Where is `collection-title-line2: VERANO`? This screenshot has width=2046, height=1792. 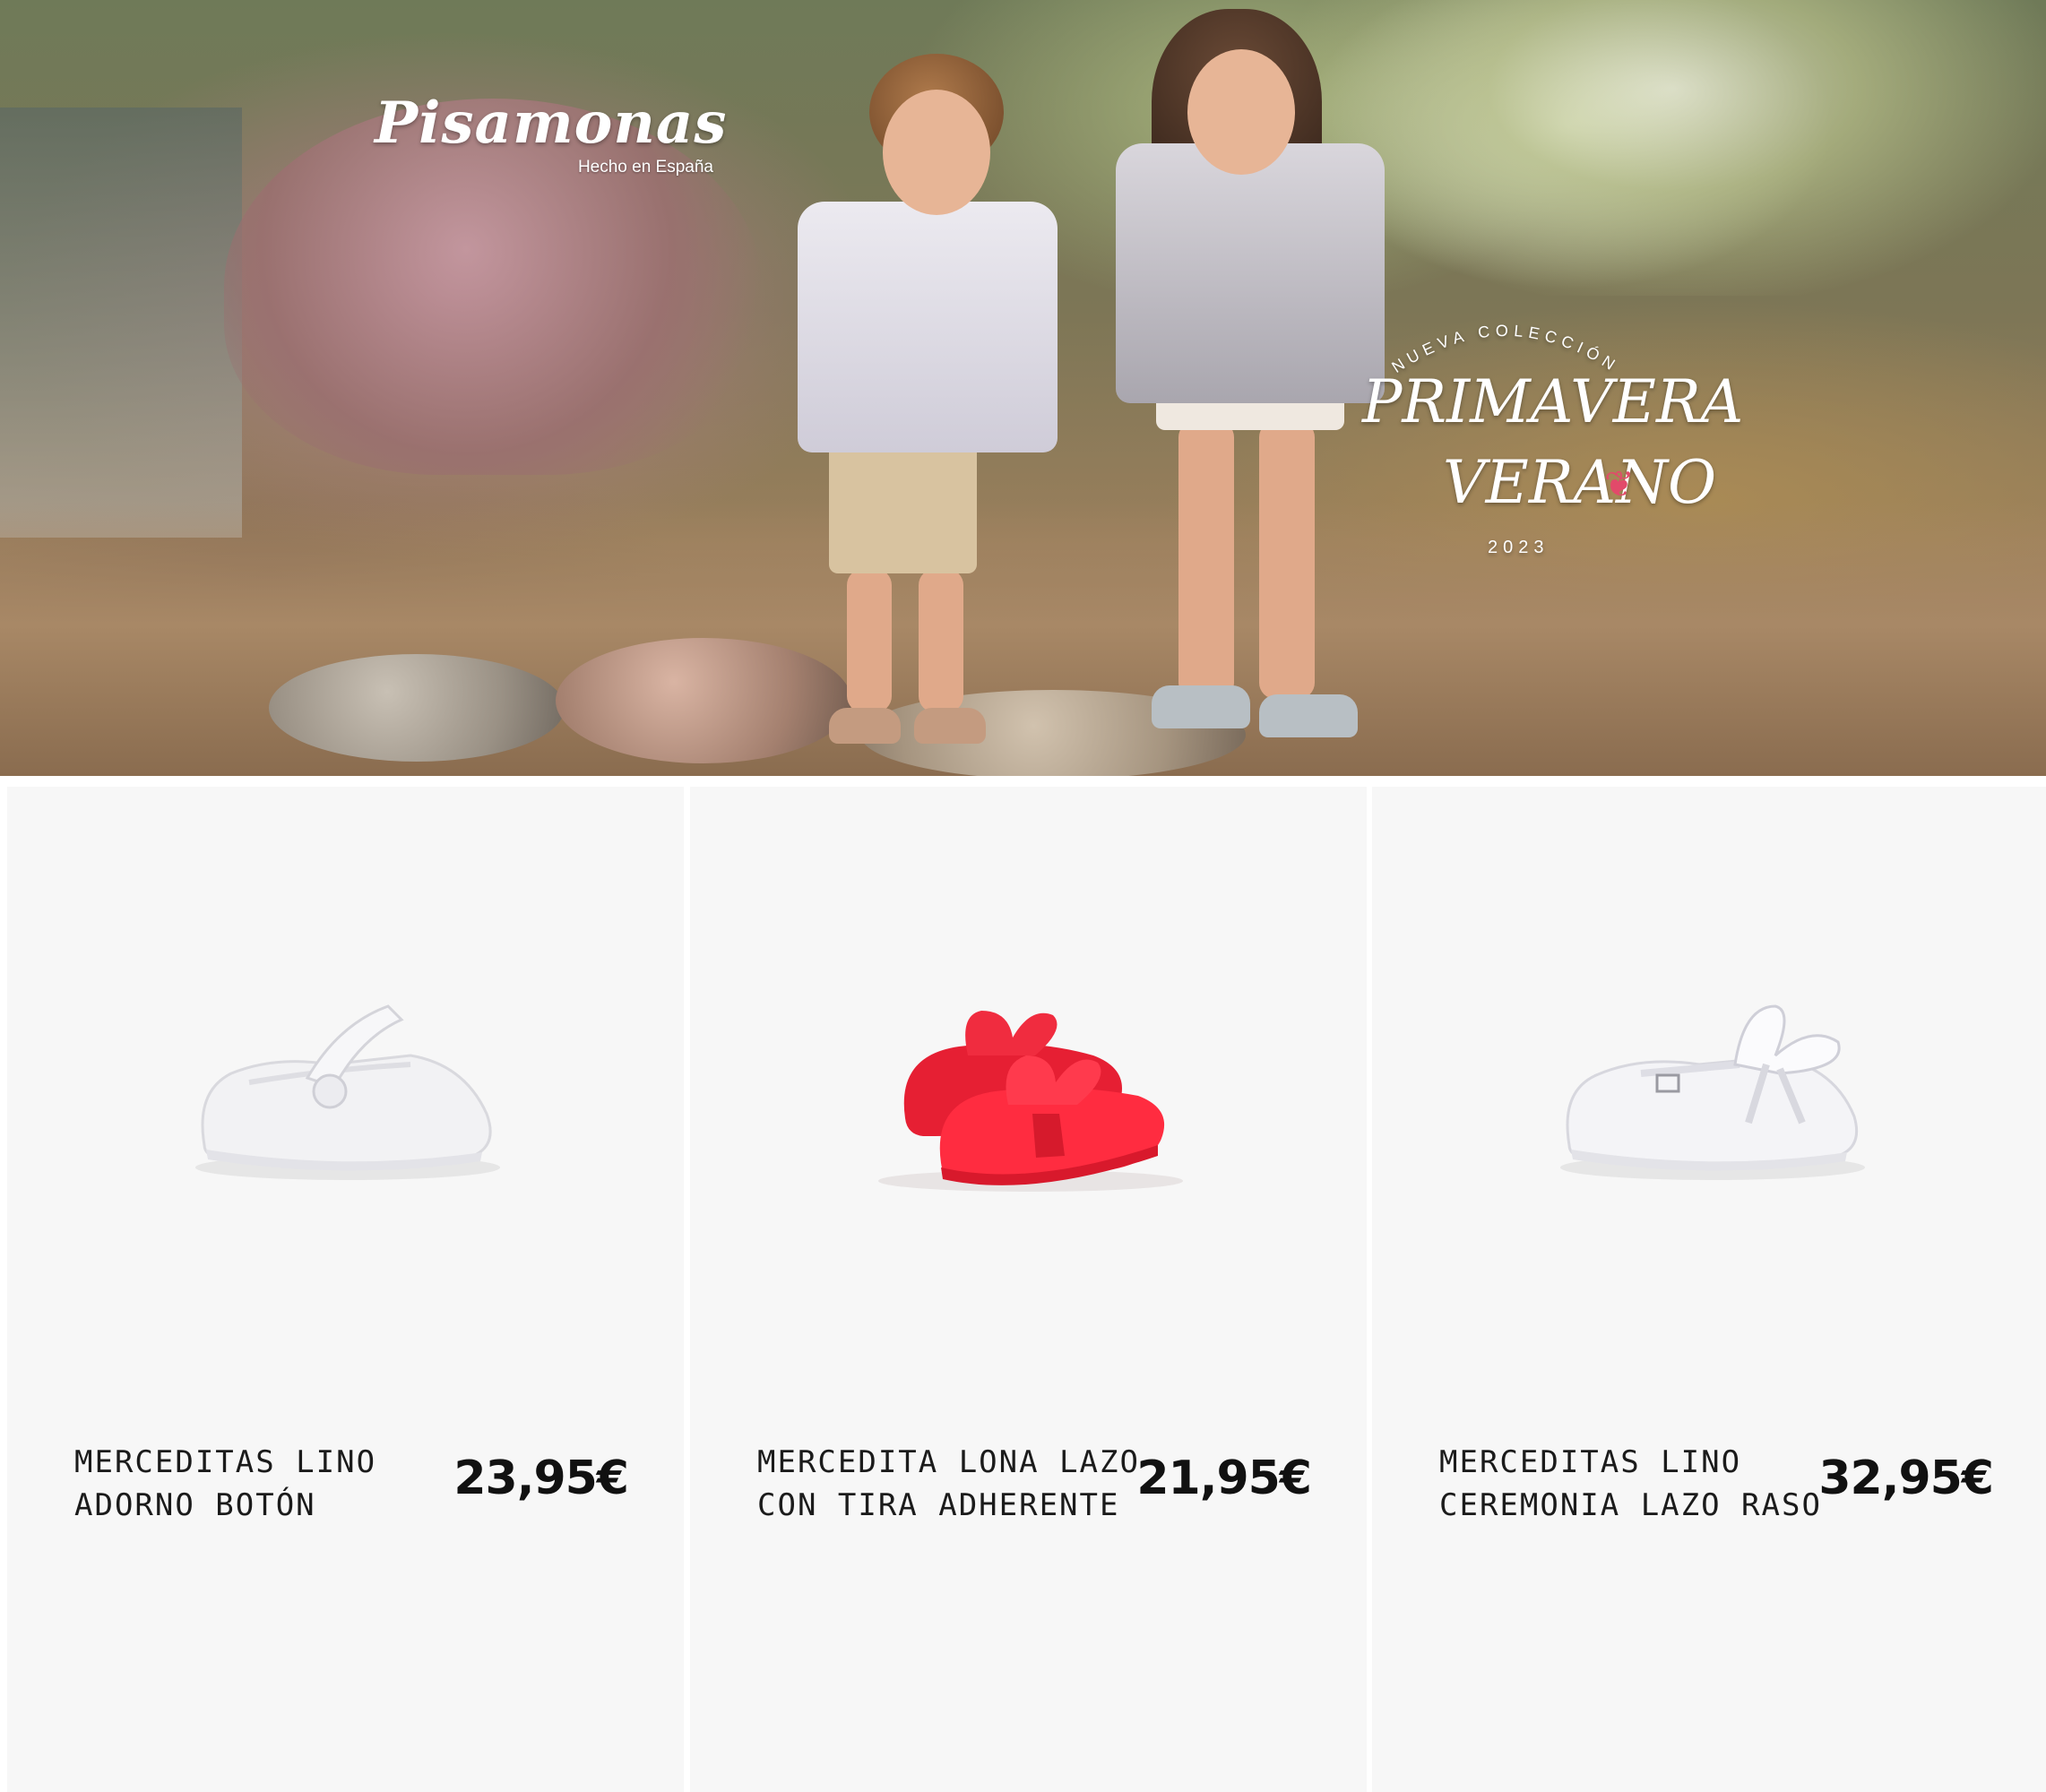 collection-title-line2: VERANO is located at coordinates (1580, 483).